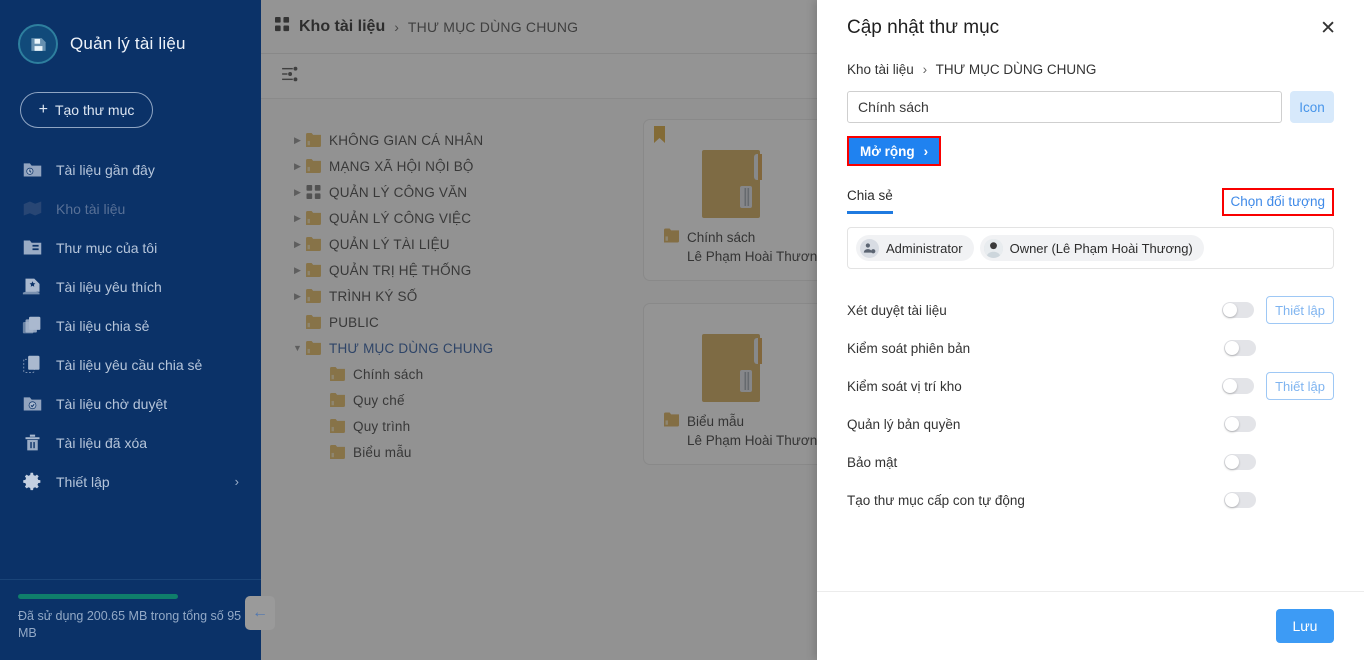 This screenshot has height=660, width=1364. Describe the element at coordinates (32, 208) in the screenshot. I see `repository-icon` at that location.